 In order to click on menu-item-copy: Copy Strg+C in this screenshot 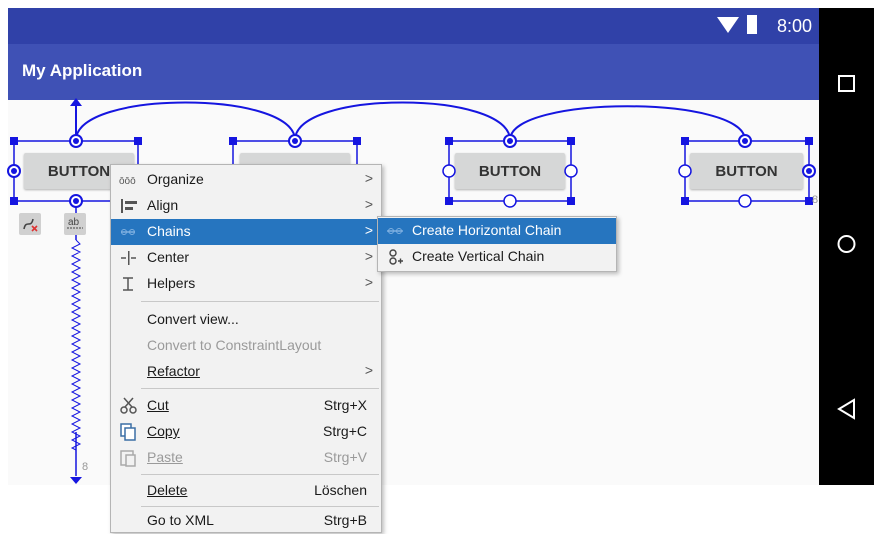, I will do `click(246, 432)`.